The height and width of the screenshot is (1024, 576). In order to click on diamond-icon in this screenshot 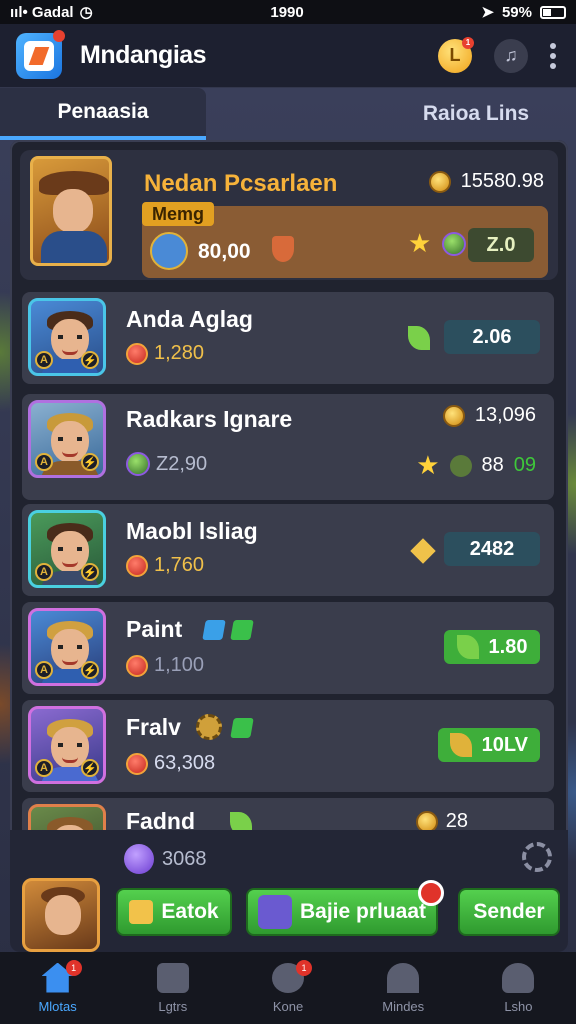, I will do `click(423, 551)`.